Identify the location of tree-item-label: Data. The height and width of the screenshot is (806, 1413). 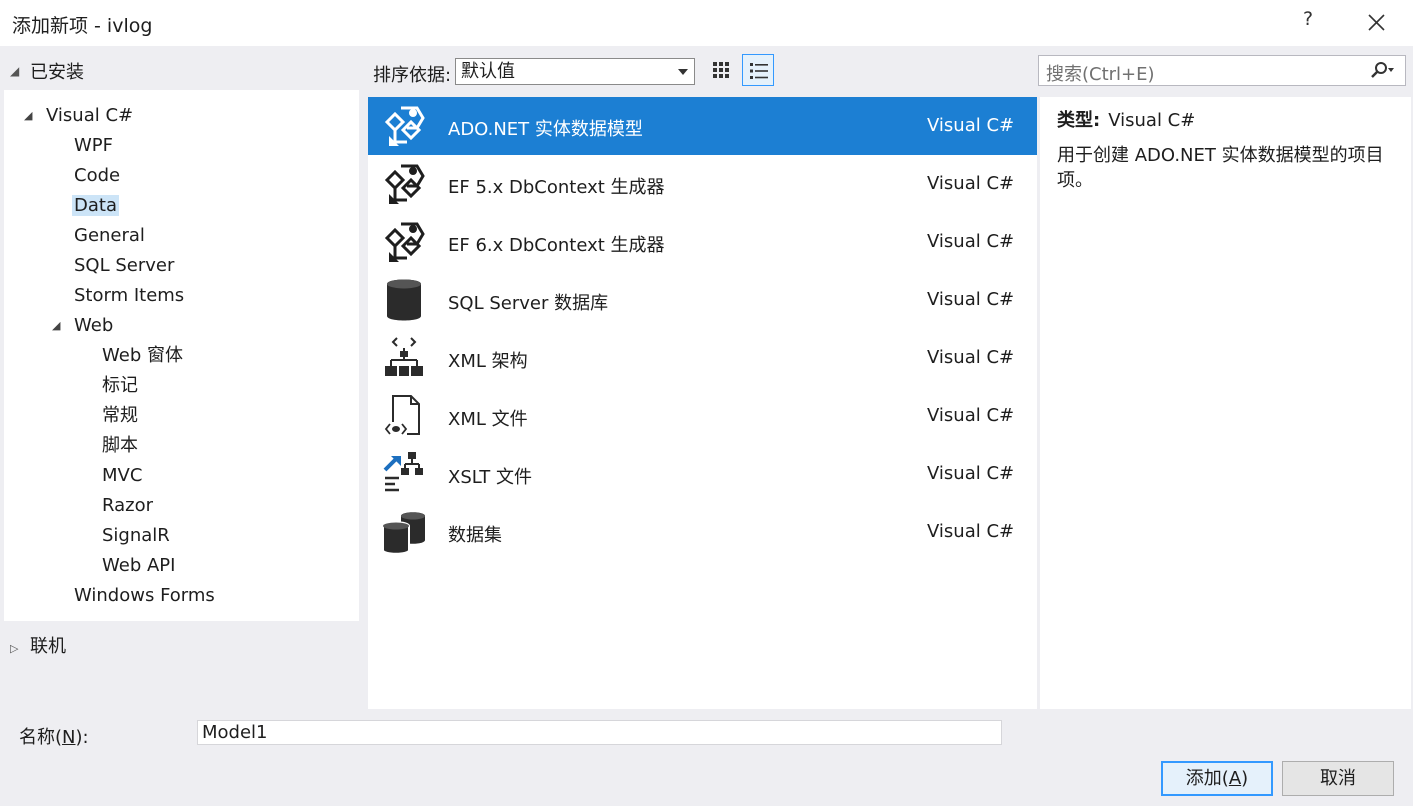
(95, 205).